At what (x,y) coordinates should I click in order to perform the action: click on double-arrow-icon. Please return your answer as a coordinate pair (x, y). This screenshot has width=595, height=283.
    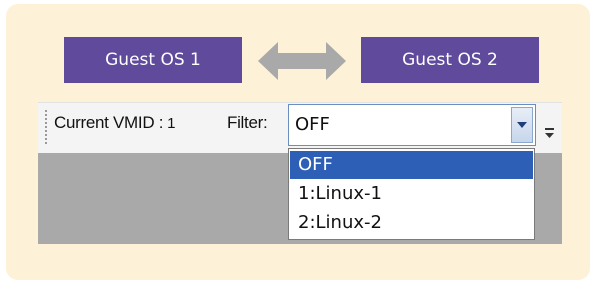
    Looking at the image, I should click on (302, 61).